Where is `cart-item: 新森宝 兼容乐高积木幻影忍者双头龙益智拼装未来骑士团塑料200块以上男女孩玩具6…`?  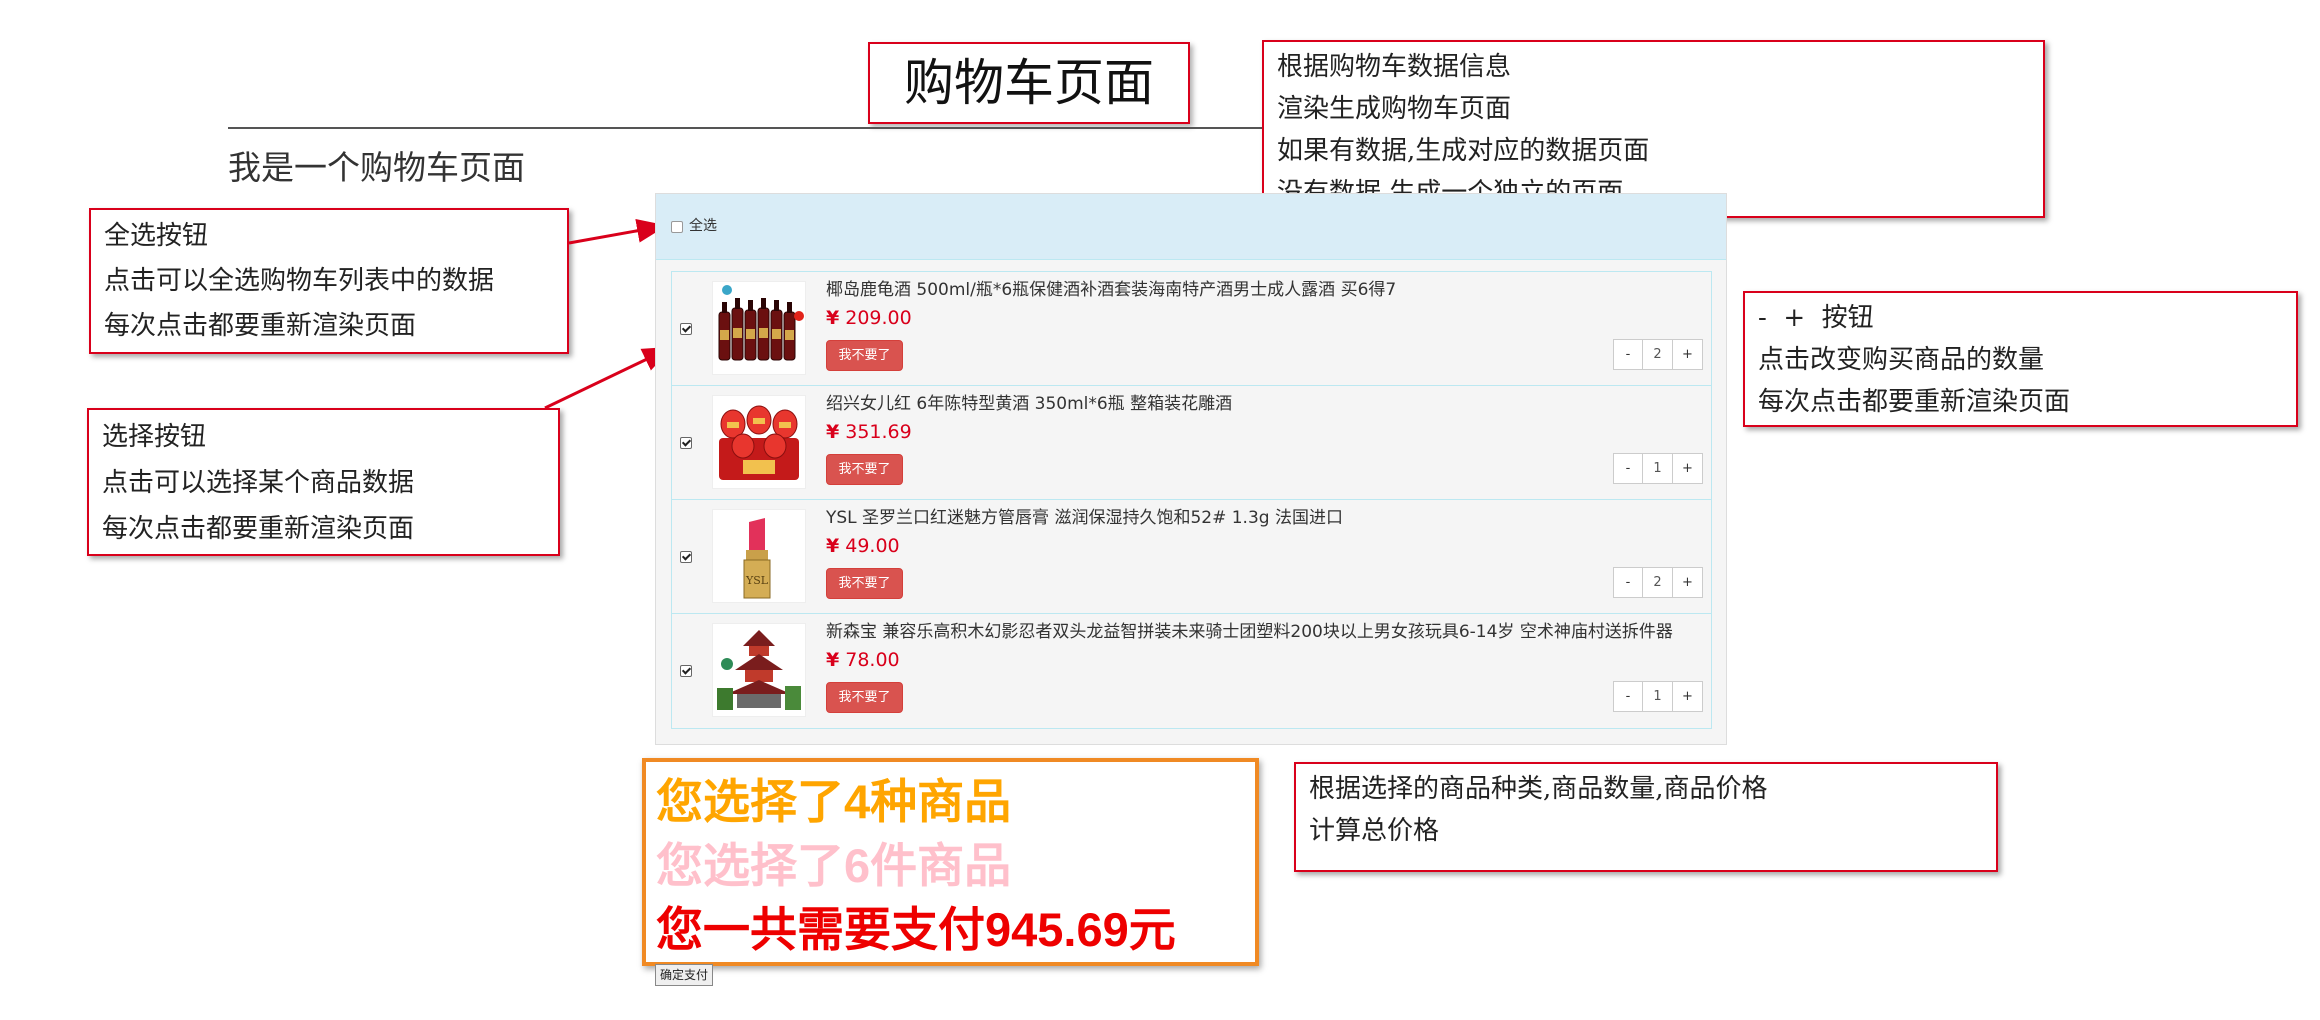 cart-item: 新森宝 兼容乐高积木幻影忍者双头龙益智拼装未来骑士团塑料200块以上男女孩玩具6… is located at coordinates (1191, 671).